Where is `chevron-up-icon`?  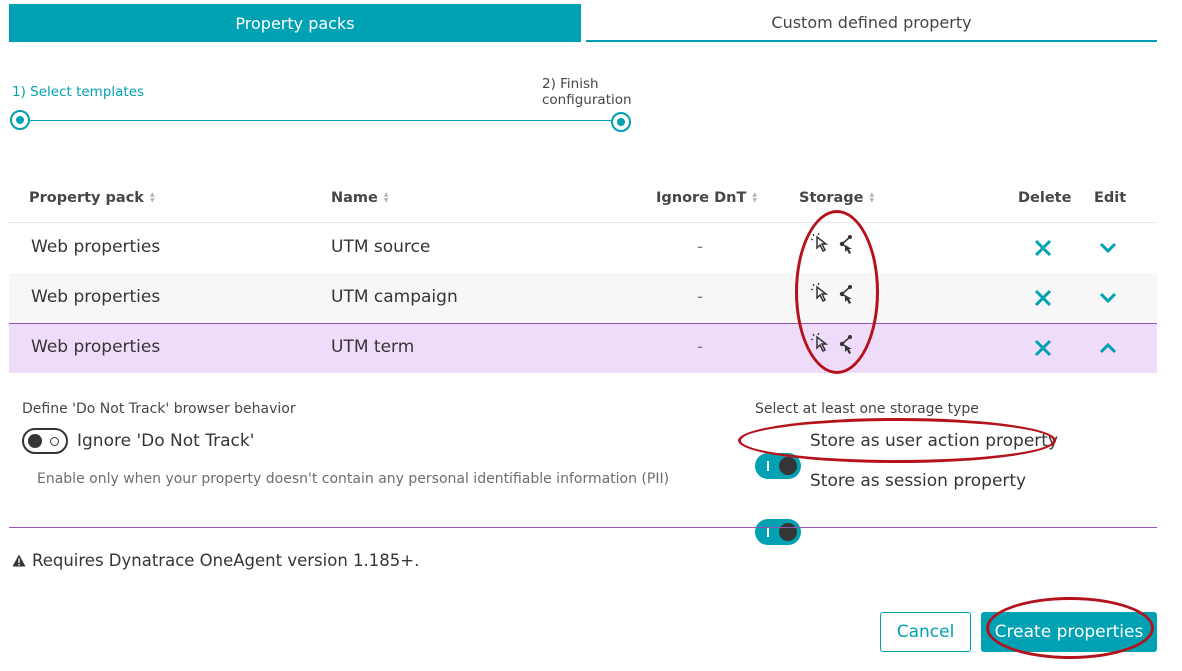
chevron-up-icon is located at coordinates (1108, 348).